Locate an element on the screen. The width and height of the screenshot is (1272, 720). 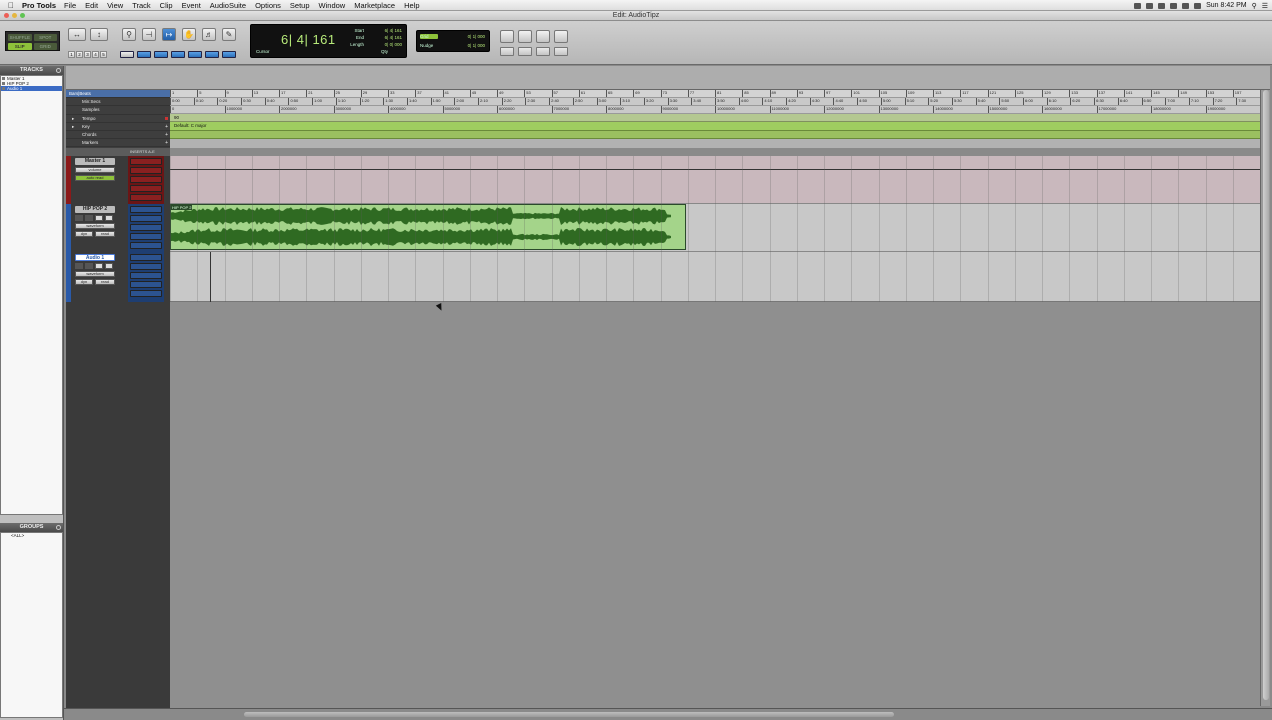
tracks-list-item-audio-1: Audio 1 is located at coordinates (31, 88).